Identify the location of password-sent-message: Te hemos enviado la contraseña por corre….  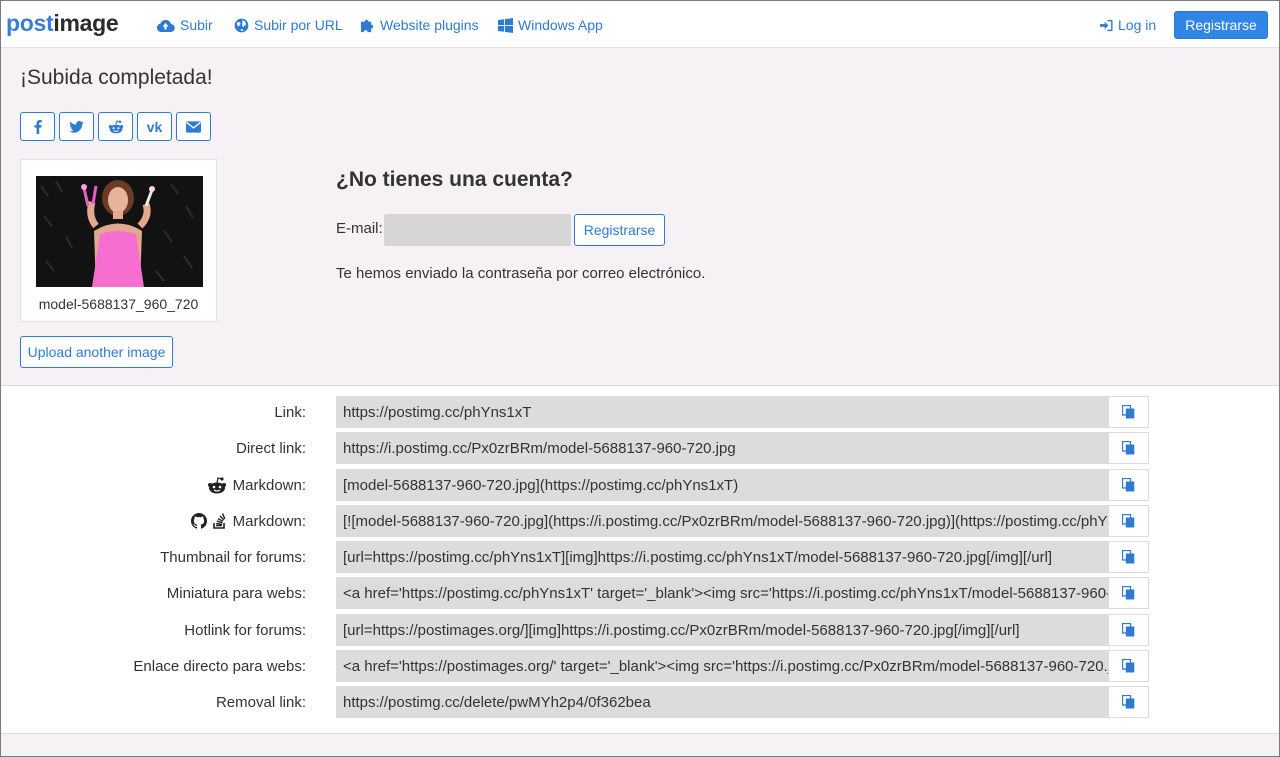
(521, 273).